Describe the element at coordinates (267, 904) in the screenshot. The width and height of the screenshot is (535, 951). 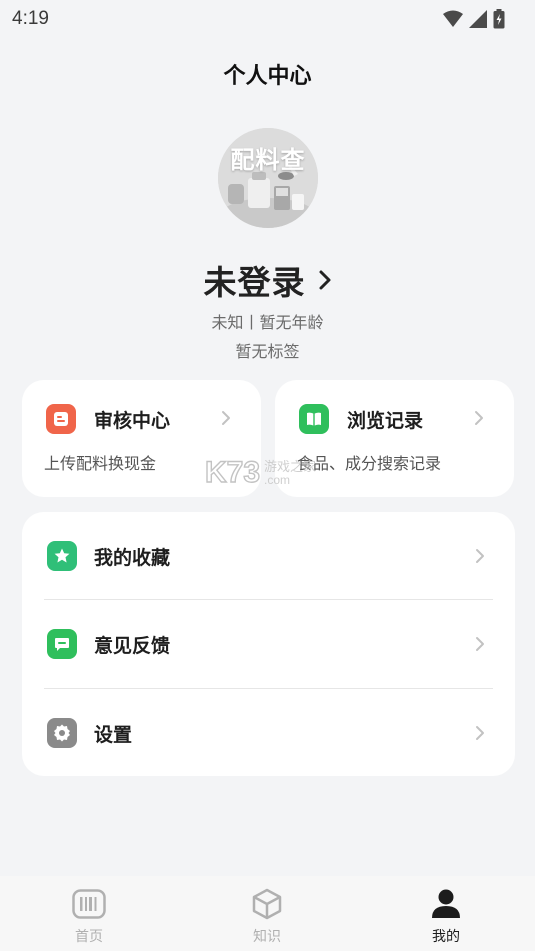
I see `cube-icon` at that location.